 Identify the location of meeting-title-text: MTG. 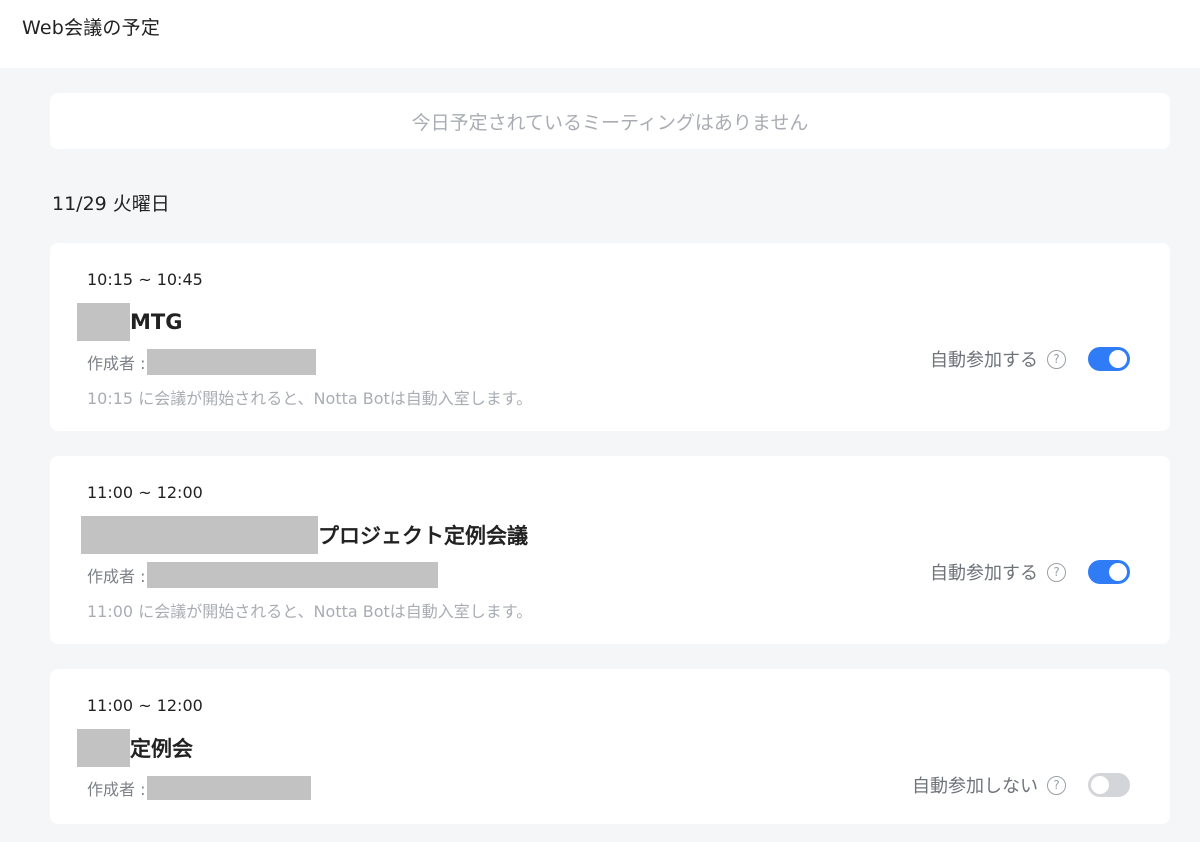
(156, 322).